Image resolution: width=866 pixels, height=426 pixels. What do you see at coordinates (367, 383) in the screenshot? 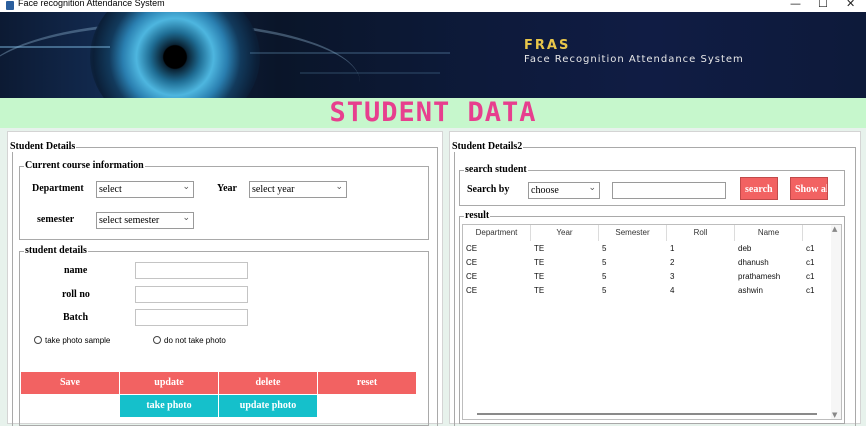
I see `reset-button: reset` at bounding box center [367, 383].